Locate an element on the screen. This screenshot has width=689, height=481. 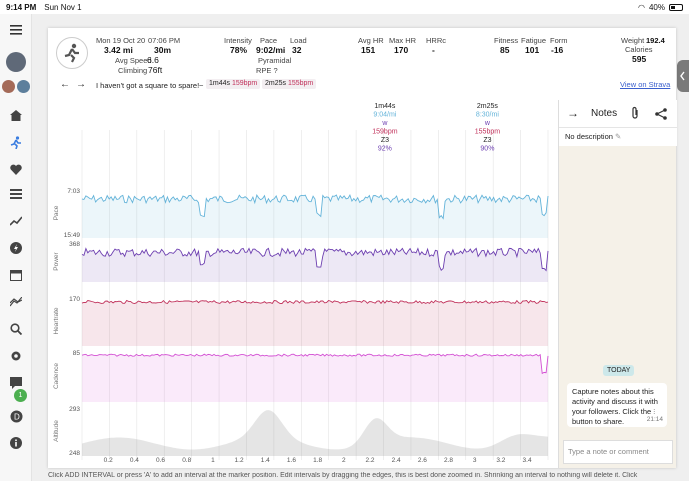
interval-label-2: 155bpm is located at coordinates (487, 132).